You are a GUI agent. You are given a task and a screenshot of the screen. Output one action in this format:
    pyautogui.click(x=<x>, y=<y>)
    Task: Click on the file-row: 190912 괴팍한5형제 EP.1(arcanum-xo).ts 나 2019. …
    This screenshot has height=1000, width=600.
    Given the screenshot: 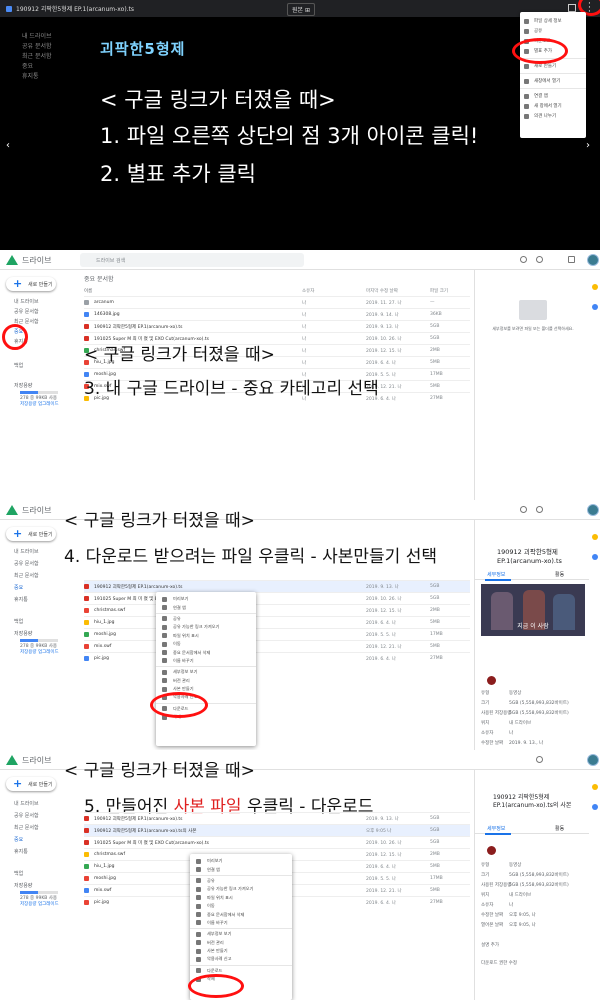 What is the action you would take?
    pyautogui.click(x=277, y=326)
    